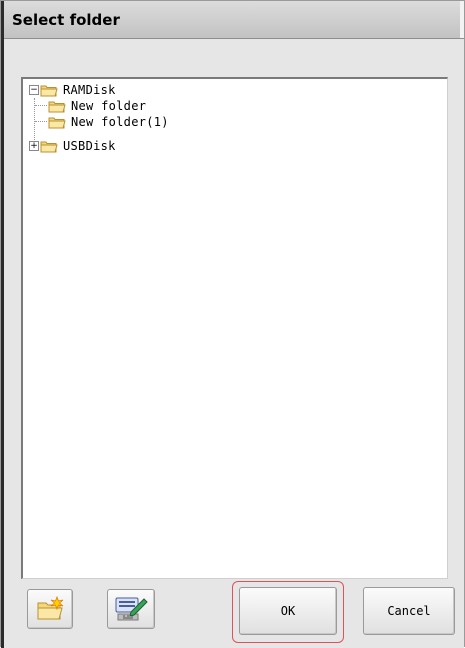 The height and width of the screenshot is (648, 465). Describe the element at coordinates (234, 20) in the screenshot. I see `title-bar: Select folder` at that location.